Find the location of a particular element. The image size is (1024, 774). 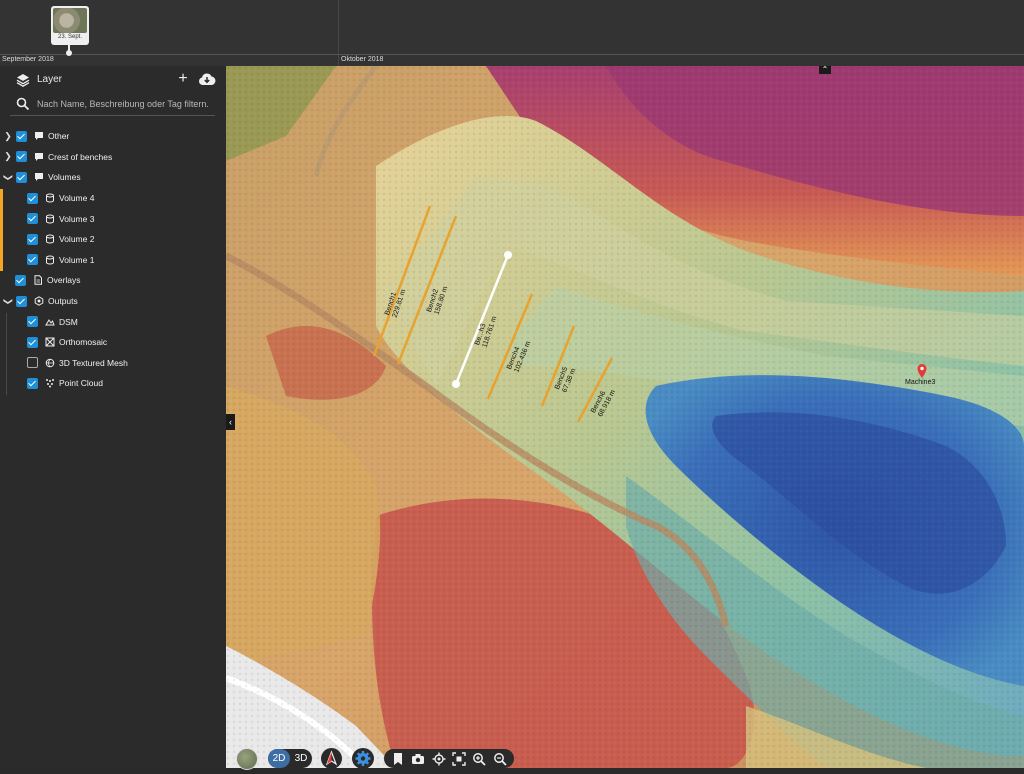

layer-checkbox-orthomosaic is located at coordinates (32, 342).